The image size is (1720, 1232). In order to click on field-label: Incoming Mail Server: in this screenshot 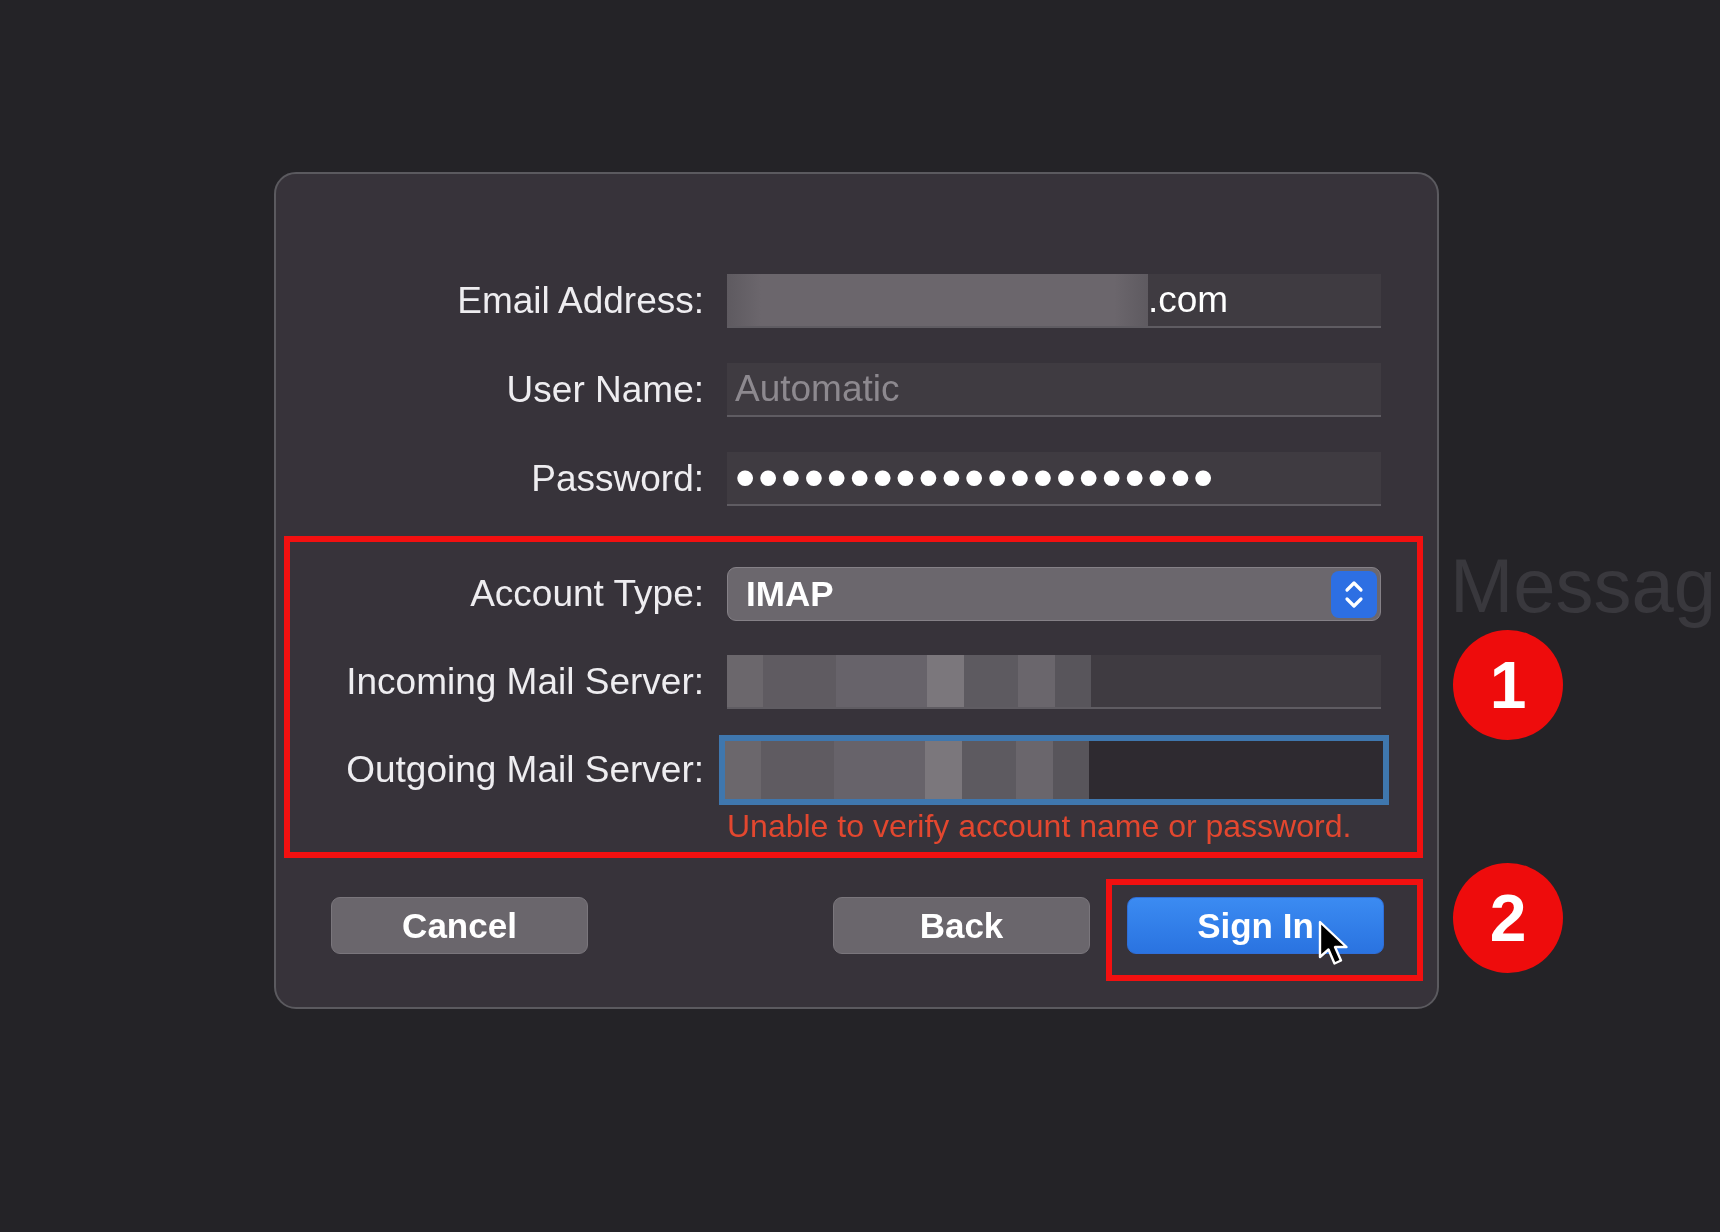, I will do `click(524, 682)`.